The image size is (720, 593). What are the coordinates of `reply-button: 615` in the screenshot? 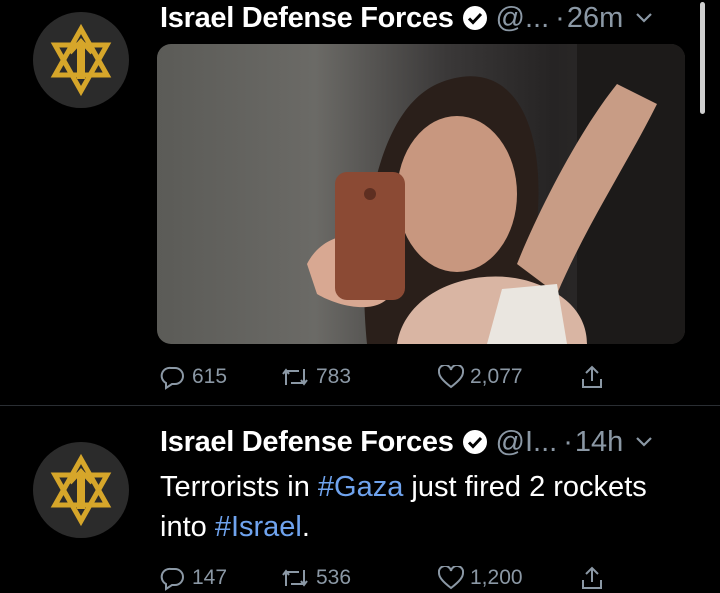 It's located at (193, 377).